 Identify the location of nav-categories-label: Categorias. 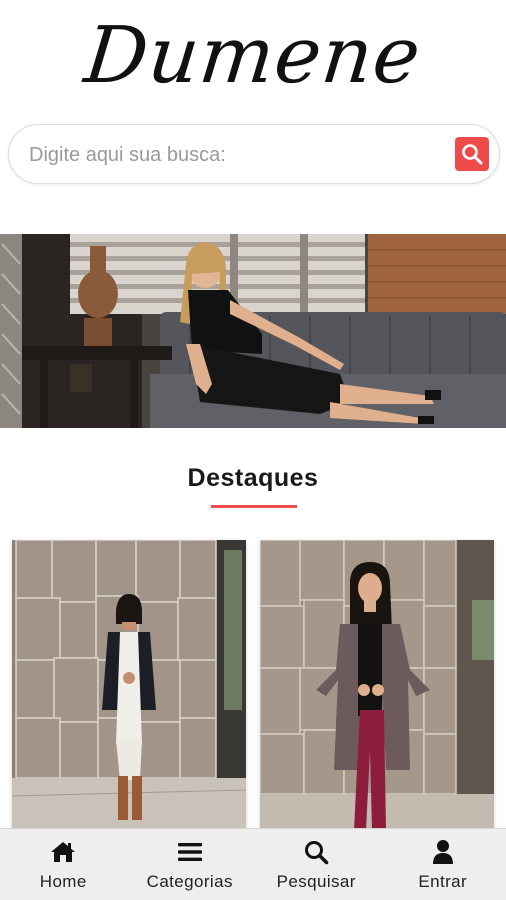
(189, 881).